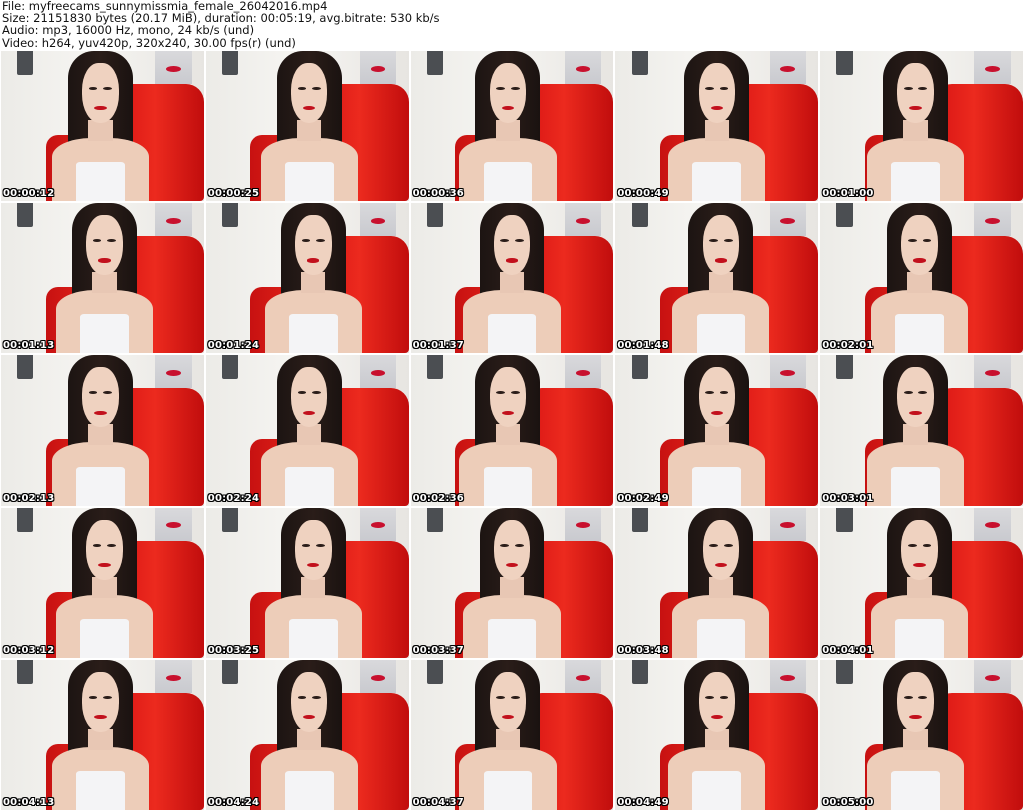 Image resolution: width=1024 pixels, height=811 pixels. What do you see at coordinates (921, 126) in the screenshot?
I see `video-thumbnail: 00:01:00` at bounding box center [921, 126].